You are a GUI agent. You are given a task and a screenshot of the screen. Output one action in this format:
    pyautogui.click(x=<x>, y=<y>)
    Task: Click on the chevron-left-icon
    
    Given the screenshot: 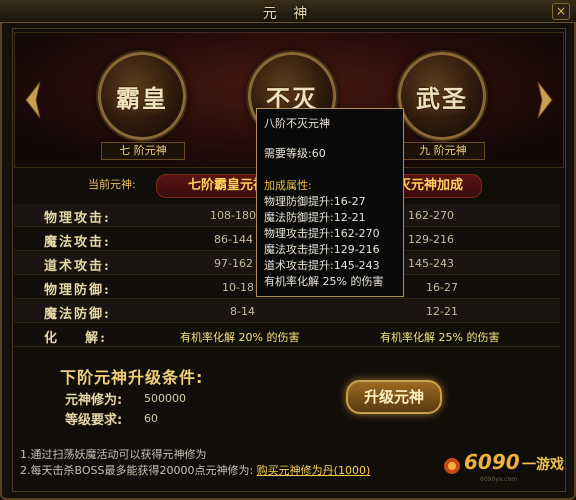 What is the action you would take?
    pyautogui.click(x=33, y=100)
    